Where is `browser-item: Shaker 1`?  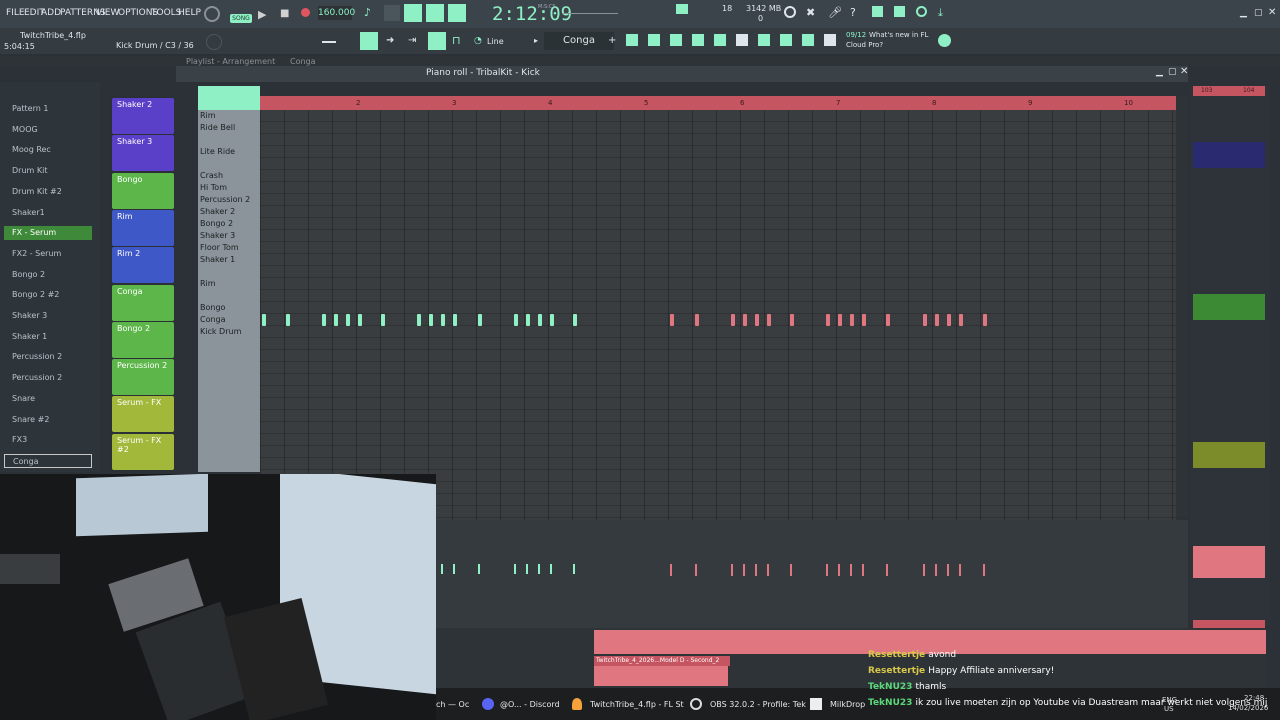 browser-item: Shaker 1 is located at coordinates (48, 337).